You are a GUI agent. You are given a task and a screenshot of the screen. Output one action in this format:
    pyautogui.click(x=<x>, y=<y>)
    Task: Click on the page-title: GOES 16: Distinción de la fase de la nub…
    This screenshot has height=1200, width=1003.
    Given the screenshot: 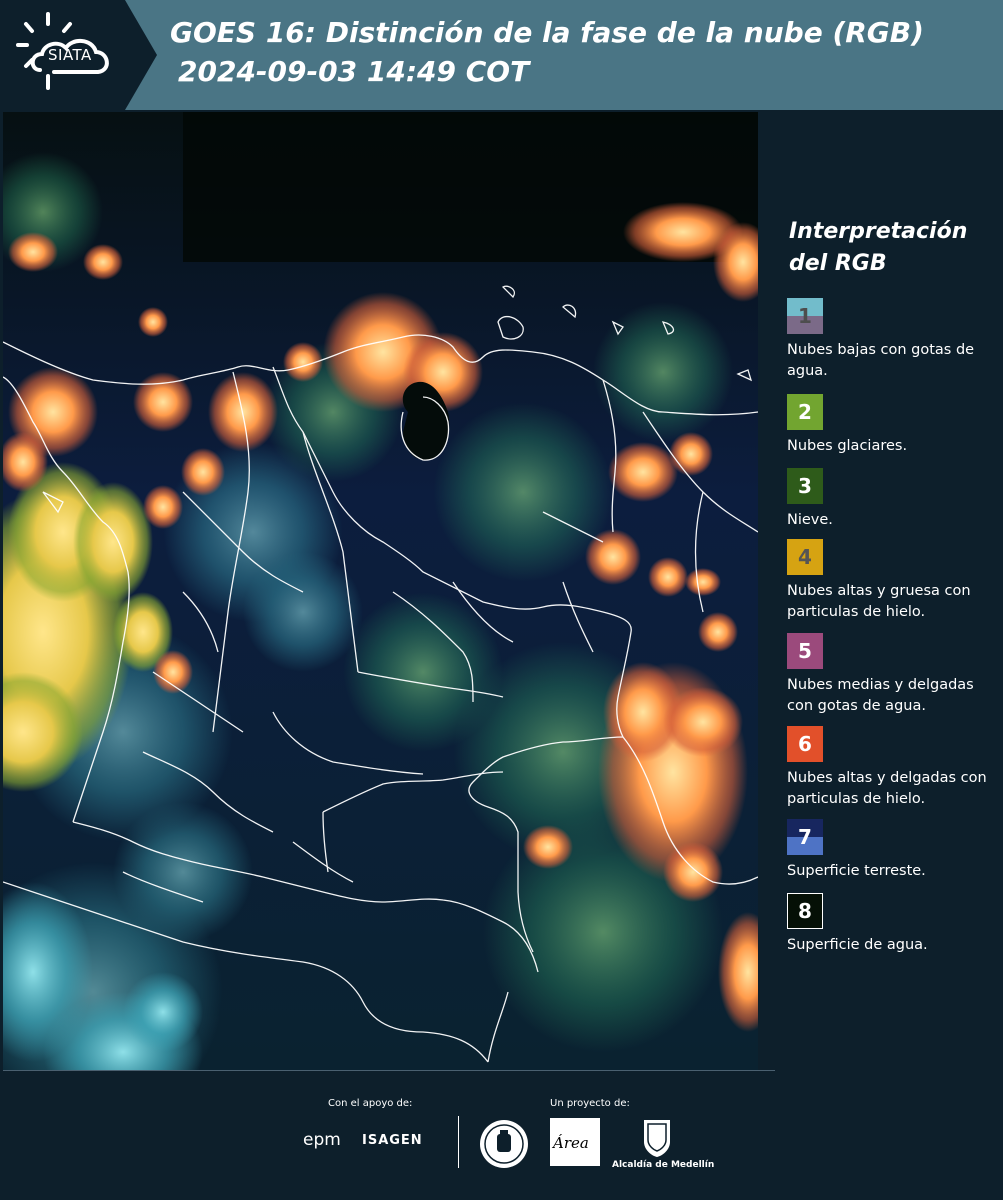 What is the action you would take?
    pyautogui.click(x=547, y=32)
    